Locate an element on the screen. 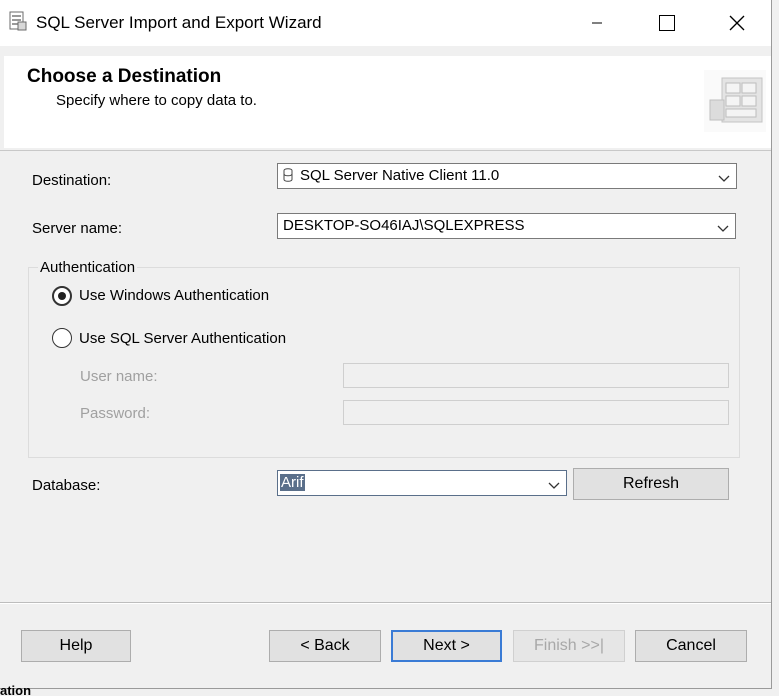  close-icon is located at coordinates (737, 23).